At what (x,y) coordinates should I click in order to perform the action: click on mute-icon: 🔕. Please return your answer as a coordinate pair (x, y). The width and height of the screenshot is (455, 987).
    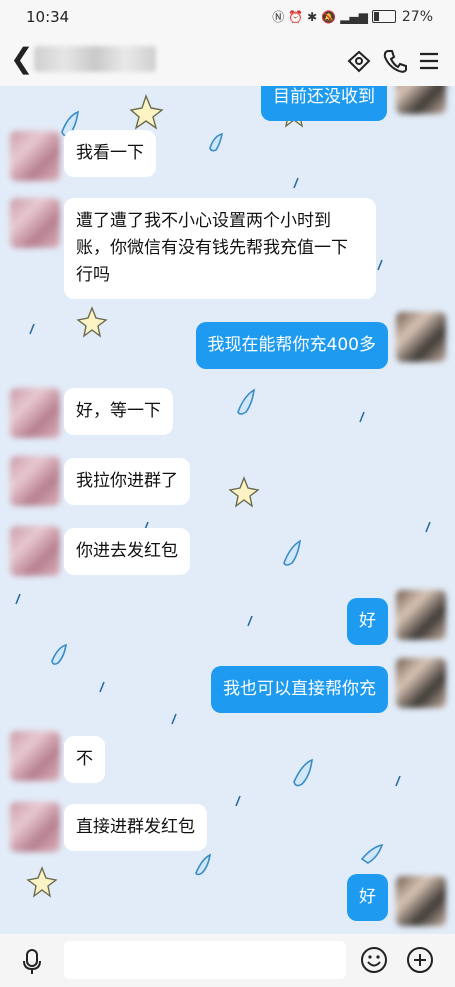
    Looking at the image, I should click on (329, 16).